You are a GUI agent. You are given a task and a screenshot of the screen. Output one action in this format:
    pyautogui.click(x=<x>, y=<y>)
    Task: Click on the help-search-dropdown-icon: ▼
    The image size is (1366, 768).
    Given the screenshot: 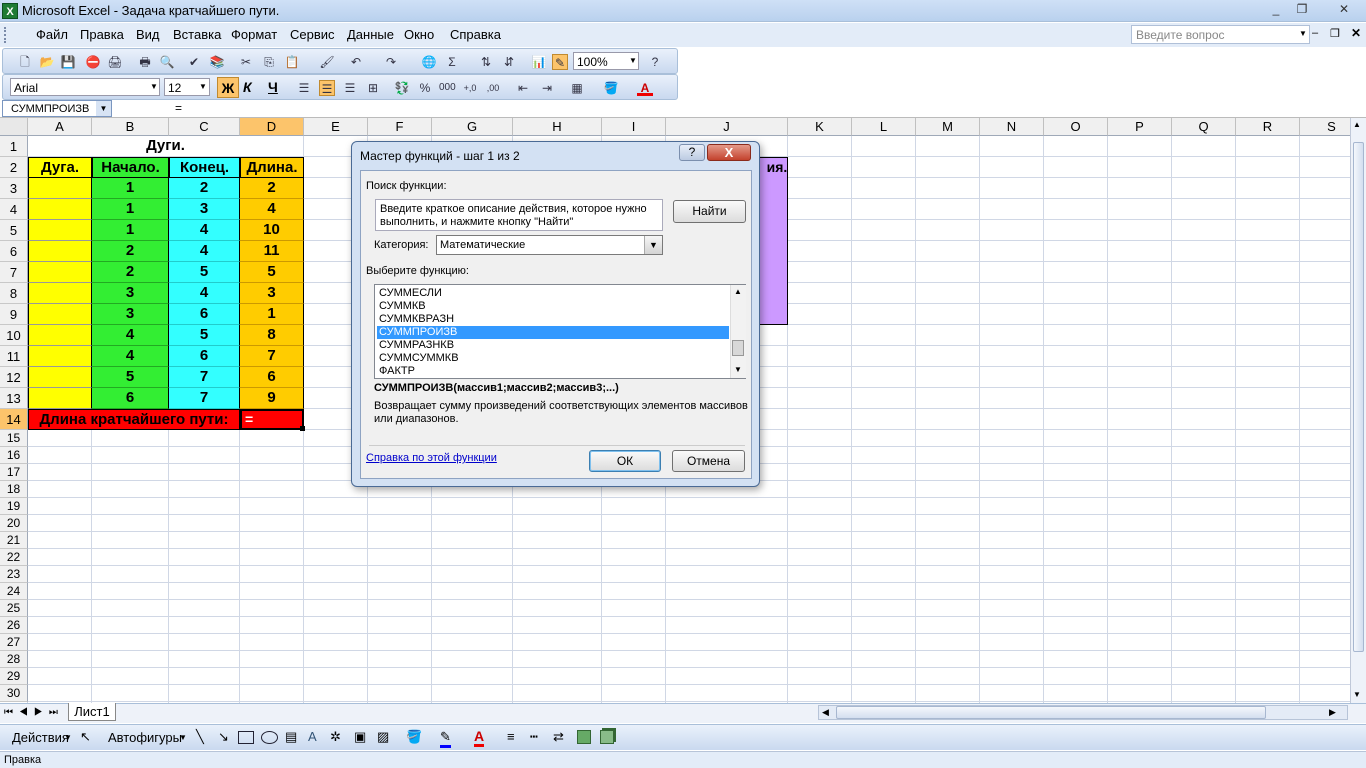 What is the action you would take?
    pyautogui.click(x=1303, y=33)
    